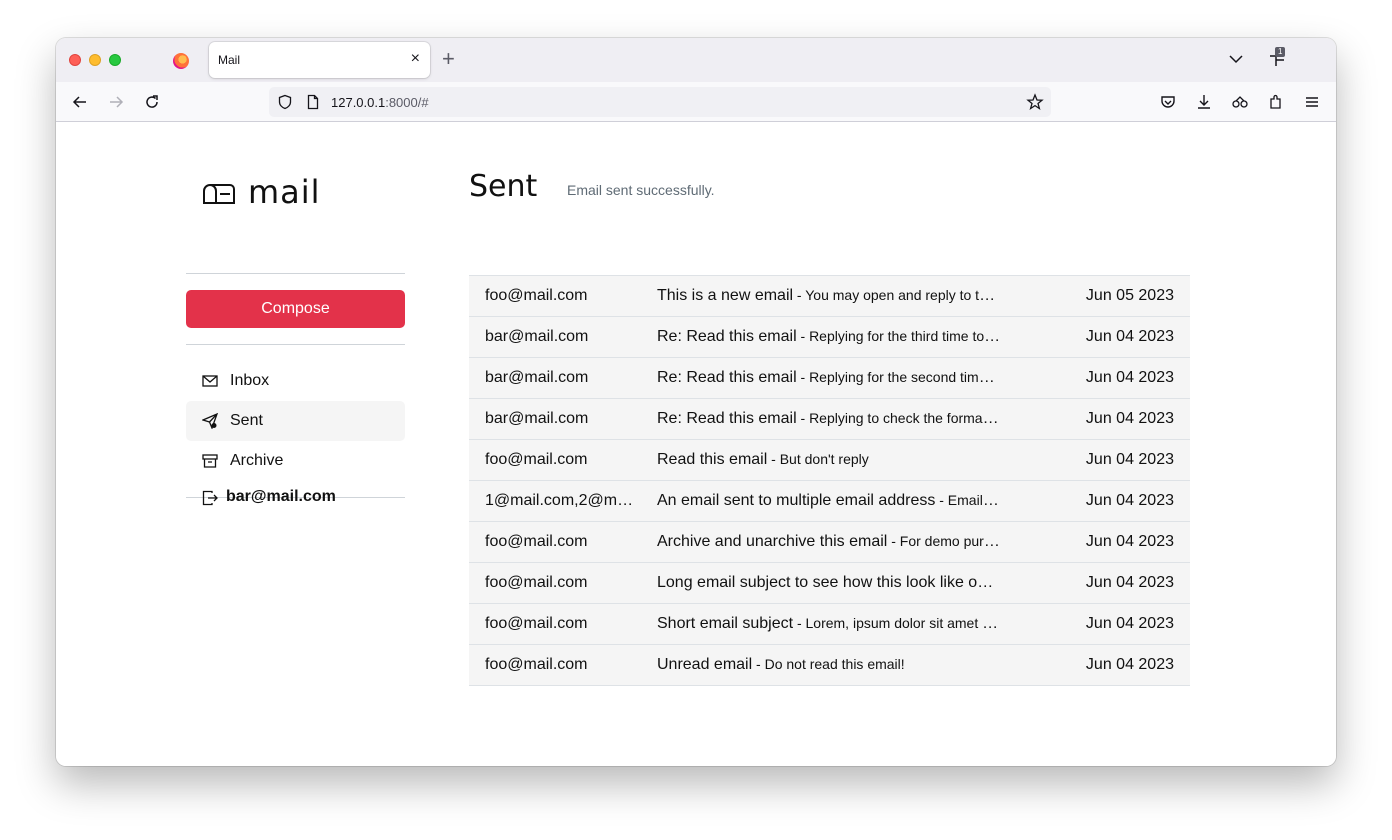 The height and width of the screenshot is (840, 1392). I want to click on email-subject: Archive and unarchive this email, so click(772, 541).